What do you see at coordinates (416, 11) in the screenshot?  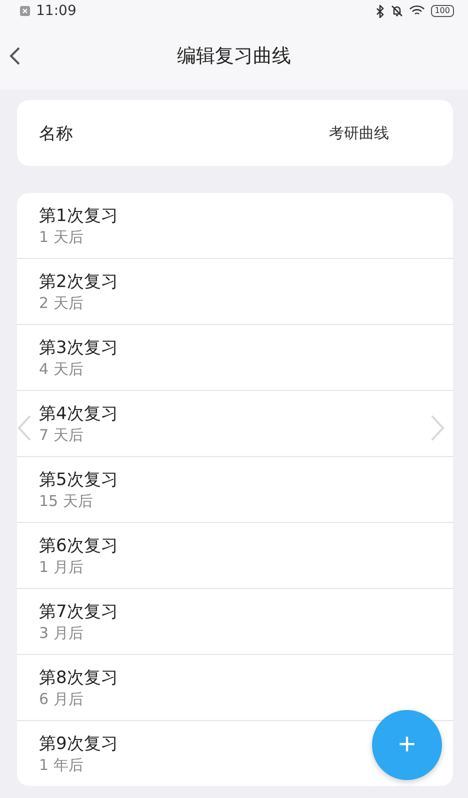 I see `wifi-icon` at bounding box center [416, 11].